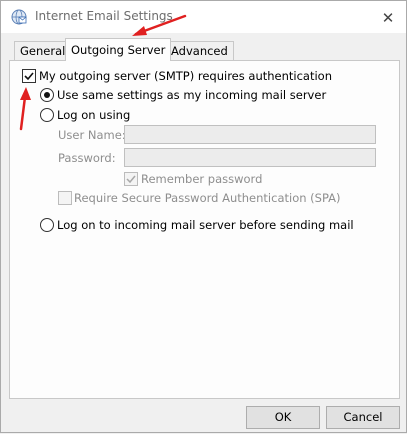 This screenshot has width=407, height=434. I want to click on log-on-using-label: Log on using, so click(94, 115).